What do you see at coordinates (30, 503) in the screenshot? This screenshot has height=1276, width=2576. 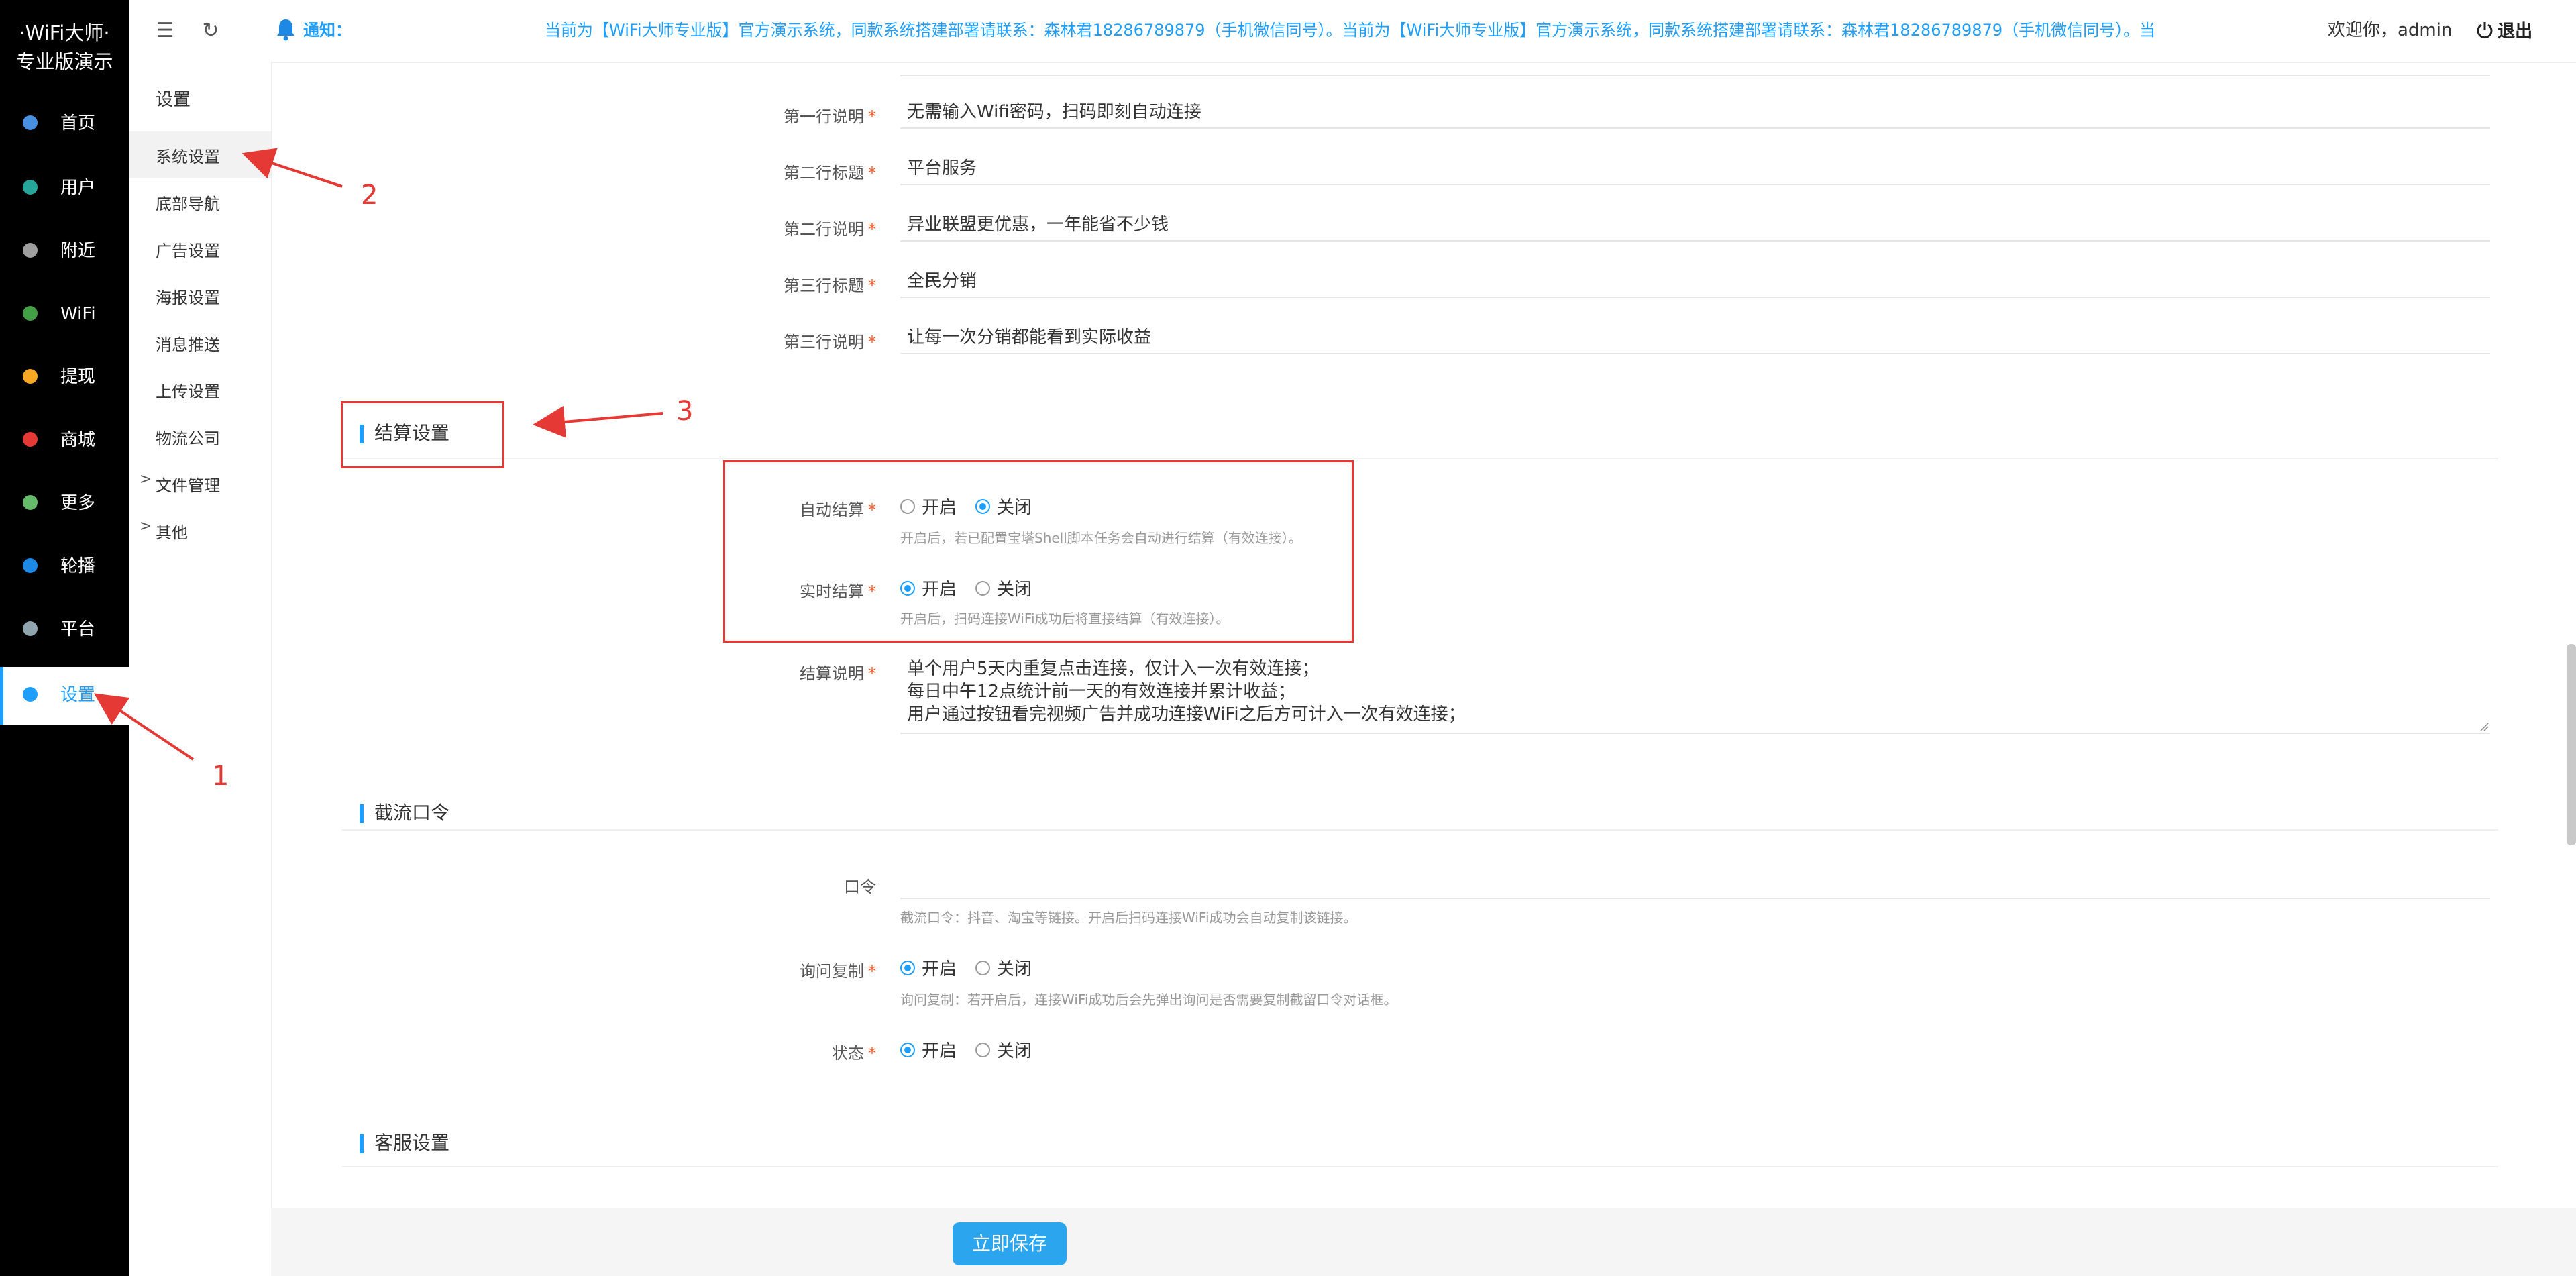 I see `more-icon` at bounding box center [30, 503].